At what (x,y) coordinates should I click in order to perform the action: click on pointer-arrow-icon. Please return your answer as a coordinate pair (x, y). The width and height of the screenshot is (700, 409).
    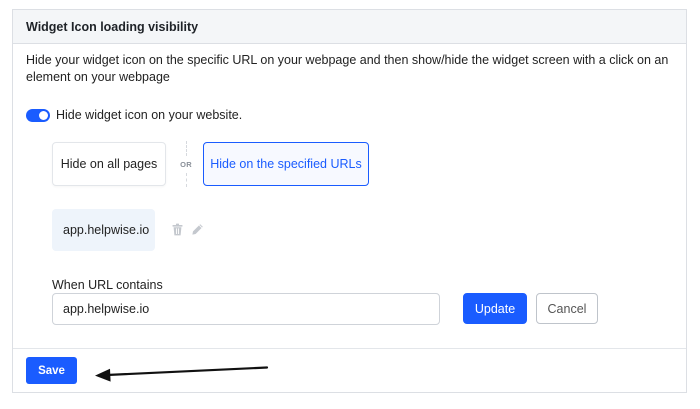
    Looking at the image, I should click on (182, 374).